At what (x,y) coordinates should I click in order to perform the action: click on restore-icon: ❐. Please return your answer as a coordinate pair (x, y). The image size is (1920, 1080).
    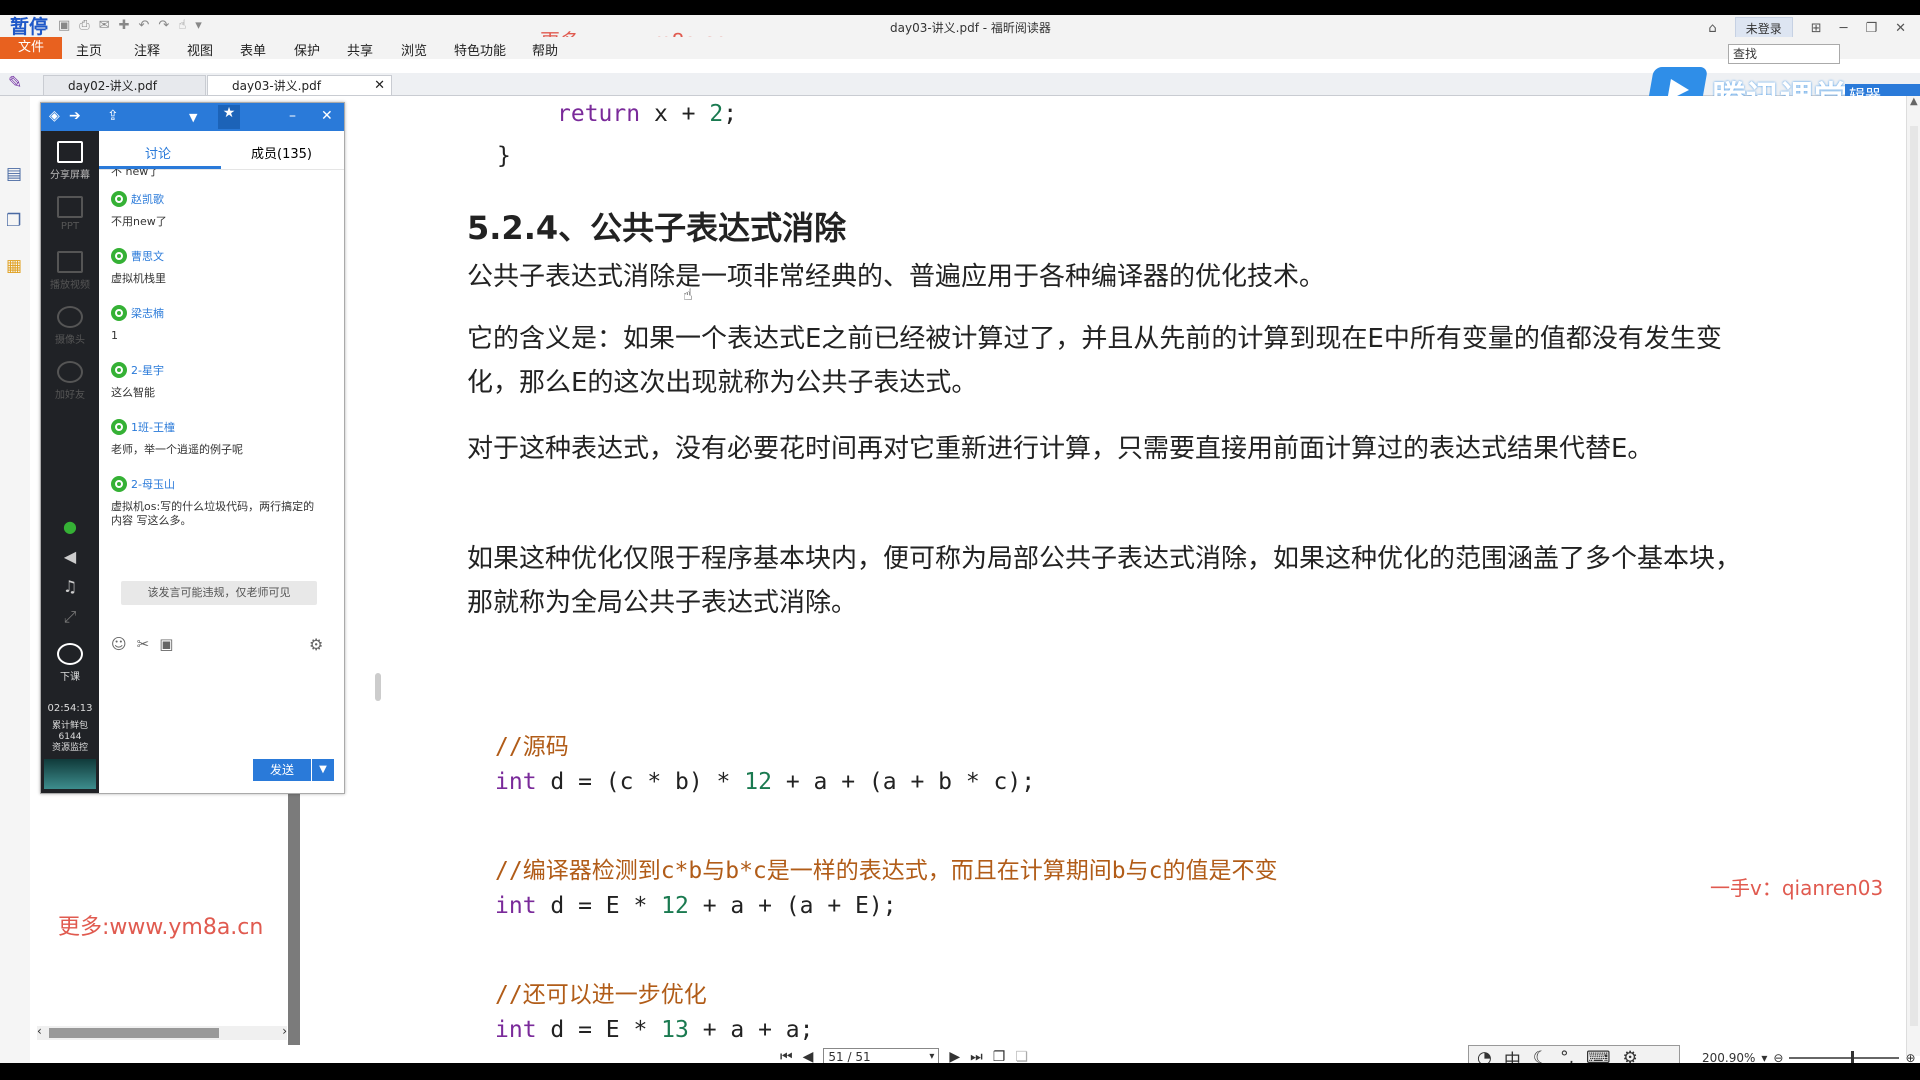
    Looking at the image, I should click on (1871, 28).